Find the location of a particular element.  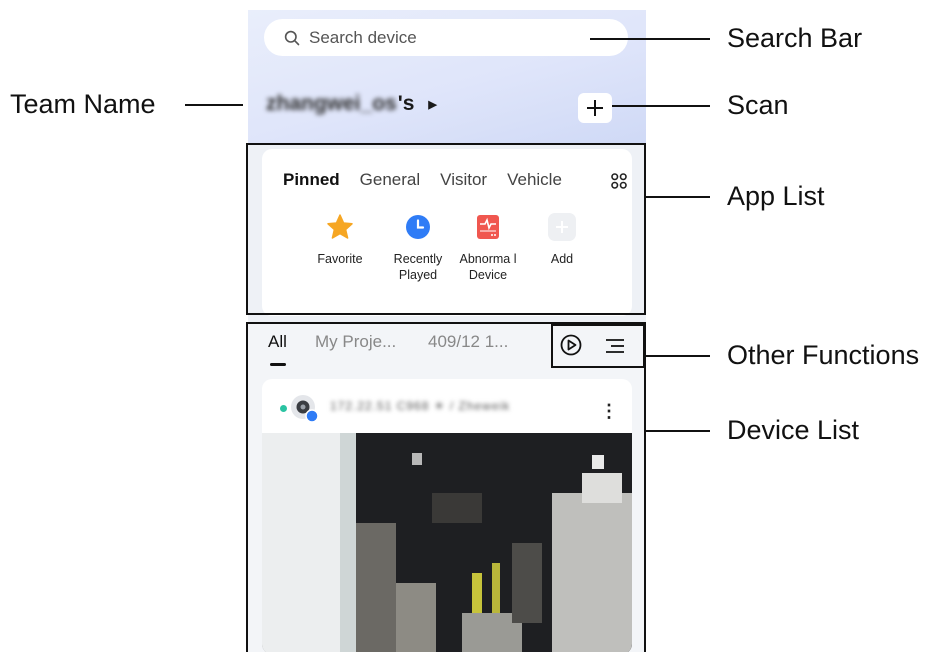

team-name-pointer is located at coordinates (214, 105).